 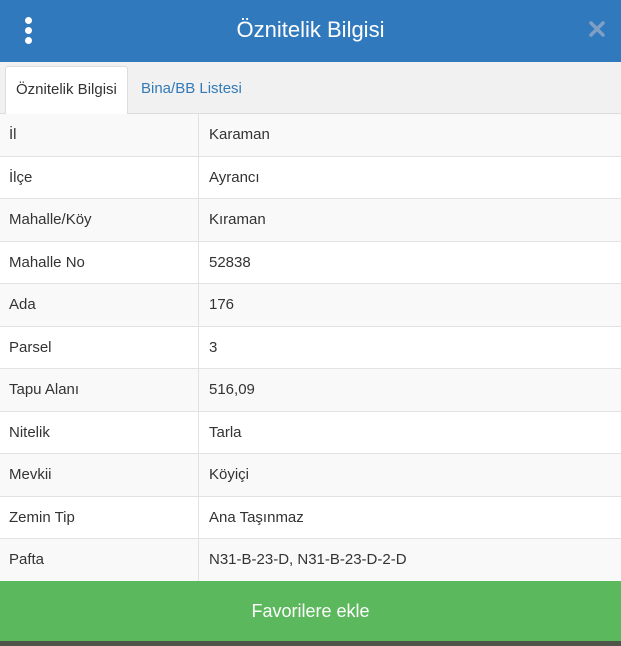 What do you see at coordinates (99, 475) in the screenshot?
I see `attribute-key: Mevkii` at bounding box center [99, 475].